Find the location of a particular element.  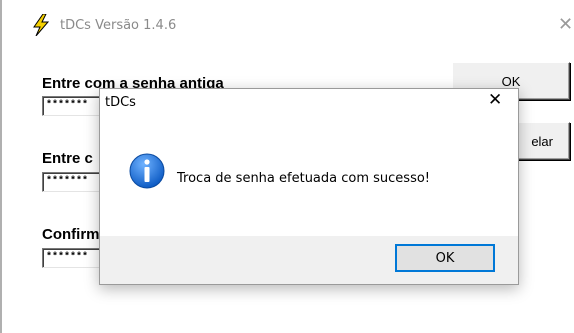

new-password-label: Entre c is located at coordinates (67, 158).